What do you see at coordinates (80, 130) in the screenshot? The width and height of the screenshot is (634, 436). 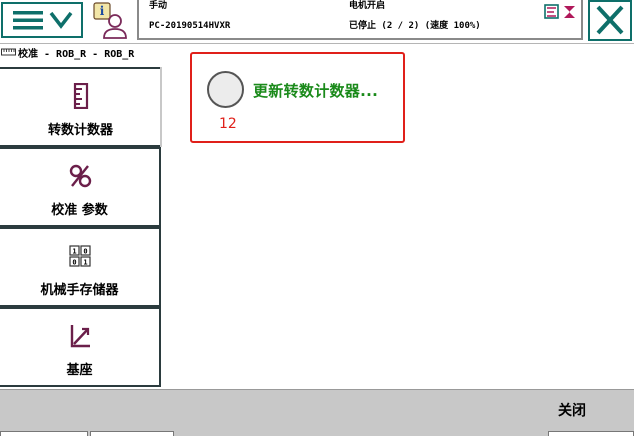 I see `sidebar-item-label: 转数计数器` at bounding box center [80, 130].